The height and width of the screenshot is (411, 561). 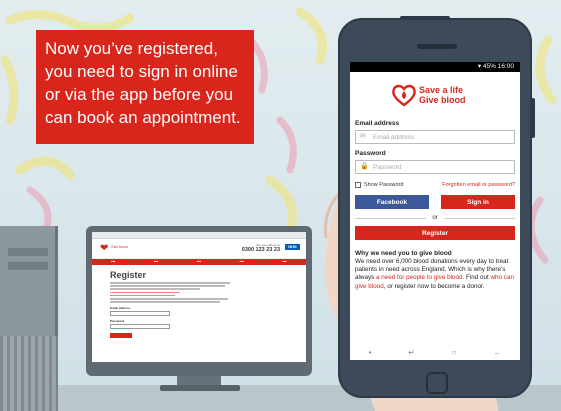 What do you see at coordinates (442, 100) in the screenshot?
I see `brand-line: Give blood` at bounding box center [442, 100].